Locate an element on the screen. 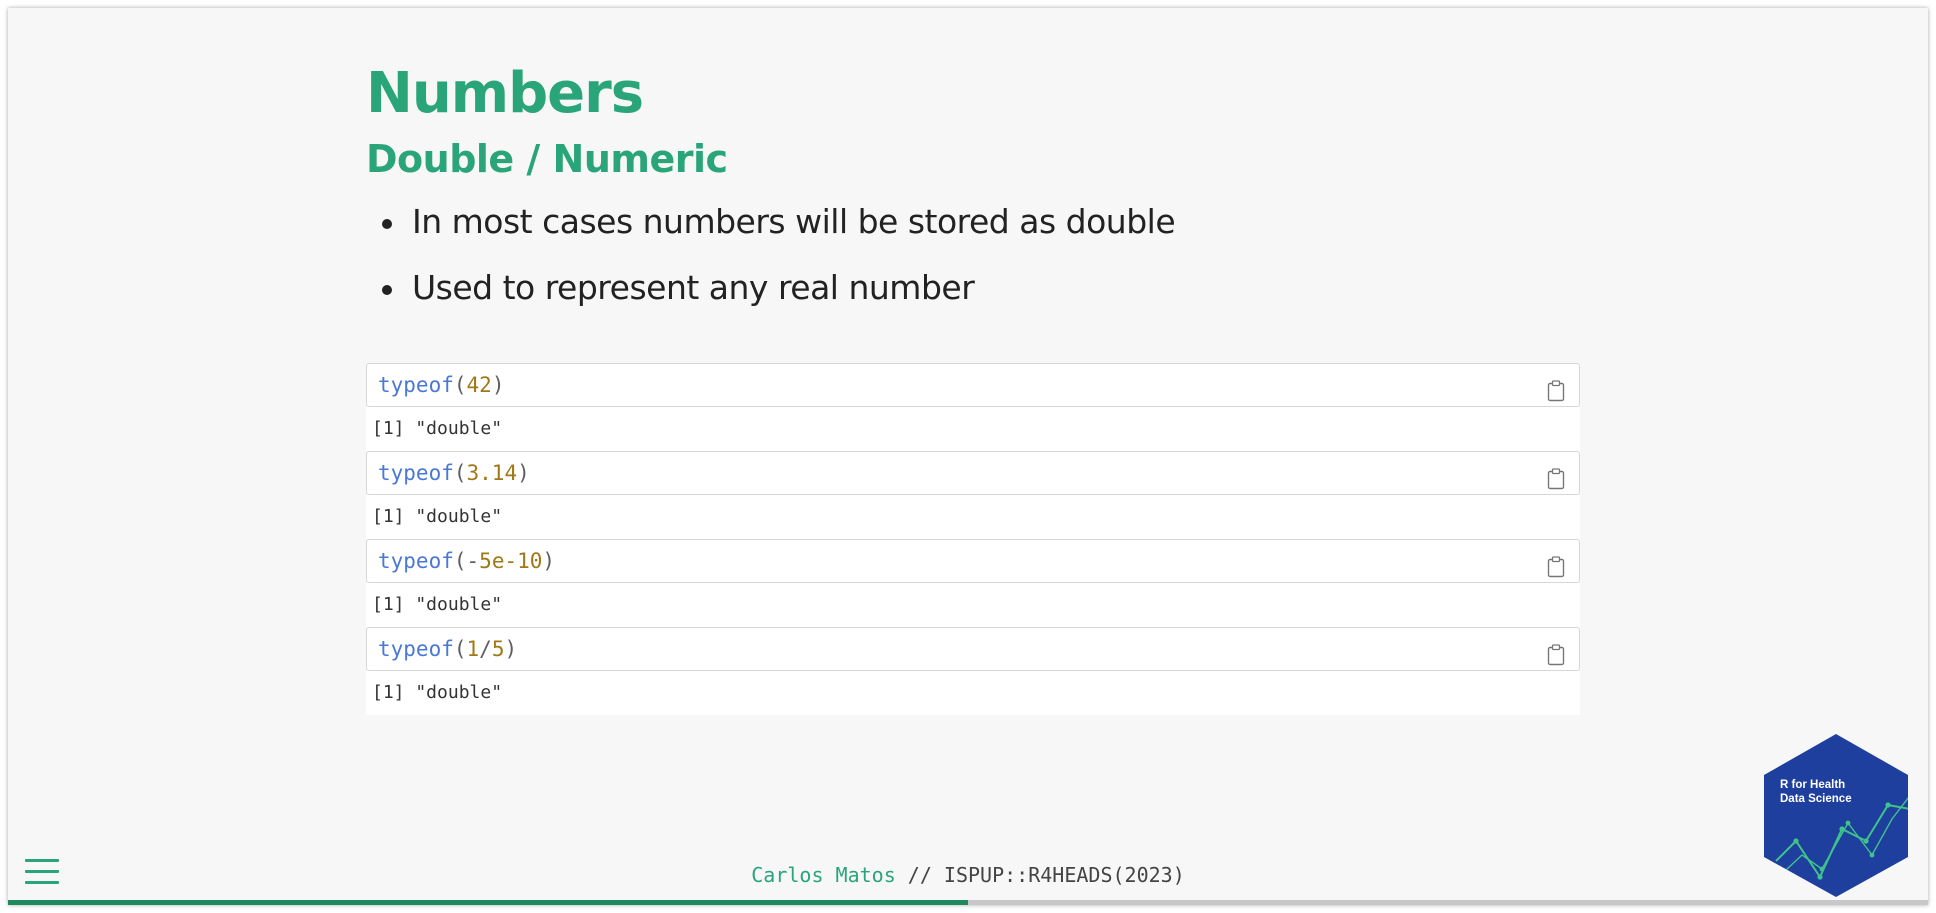  code-block: typeof(1/5) is located at coordinates (973, 649).